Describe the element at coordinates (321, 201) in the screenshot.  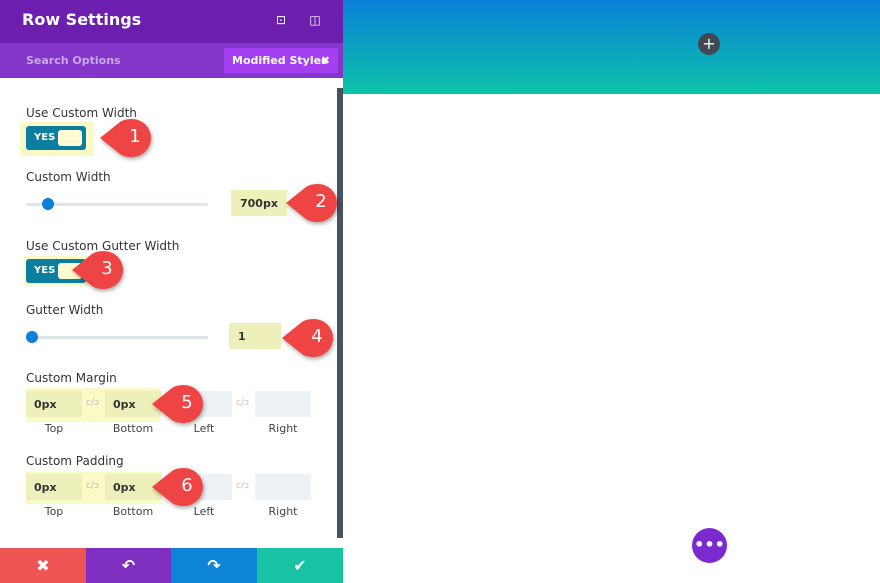
I see `callout-number: 2` at that location.